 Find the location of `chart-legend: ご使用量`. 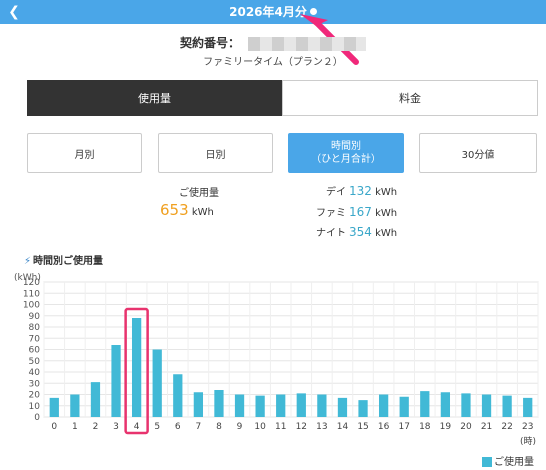

chart-legend: ご使用量 is located at coordinates (508, 460).